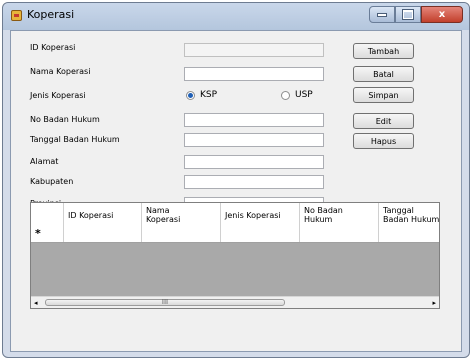 This screenshot has width=476, height=363. What do you see at coordinates (60, 71) in the screenshot?
I see `nama-koperasi-label: Nama Koperasi` at bounding box center [60, 71].